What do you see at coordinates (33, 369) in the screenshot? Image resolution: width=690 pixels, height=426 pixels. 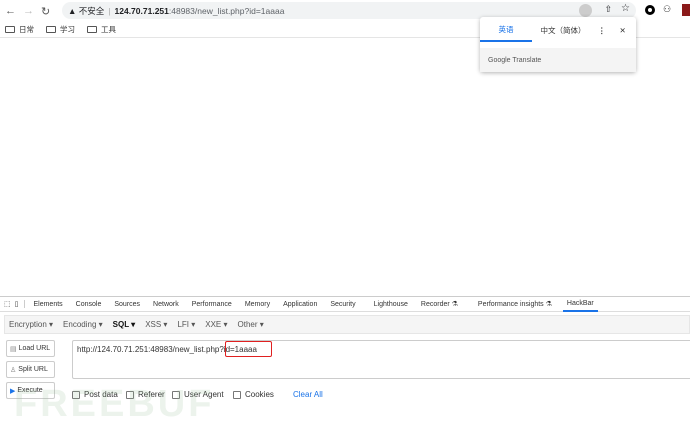 I see `split-url-label: Split URL` at bounding box center [33, 369].